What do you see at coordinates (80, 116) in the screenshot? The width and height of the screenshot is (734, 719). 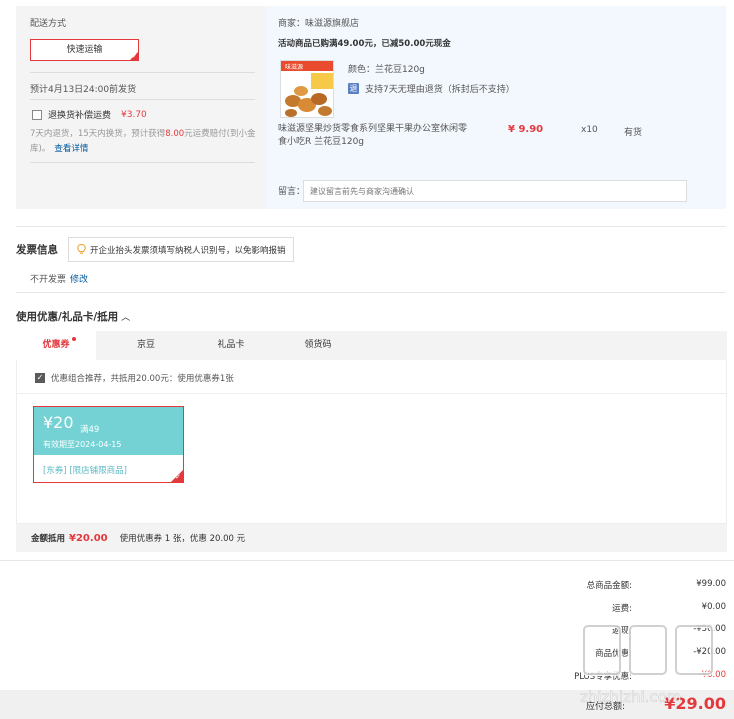 I see `insurance-label: 退换货补偿运费` at bounding box center [80, 116].